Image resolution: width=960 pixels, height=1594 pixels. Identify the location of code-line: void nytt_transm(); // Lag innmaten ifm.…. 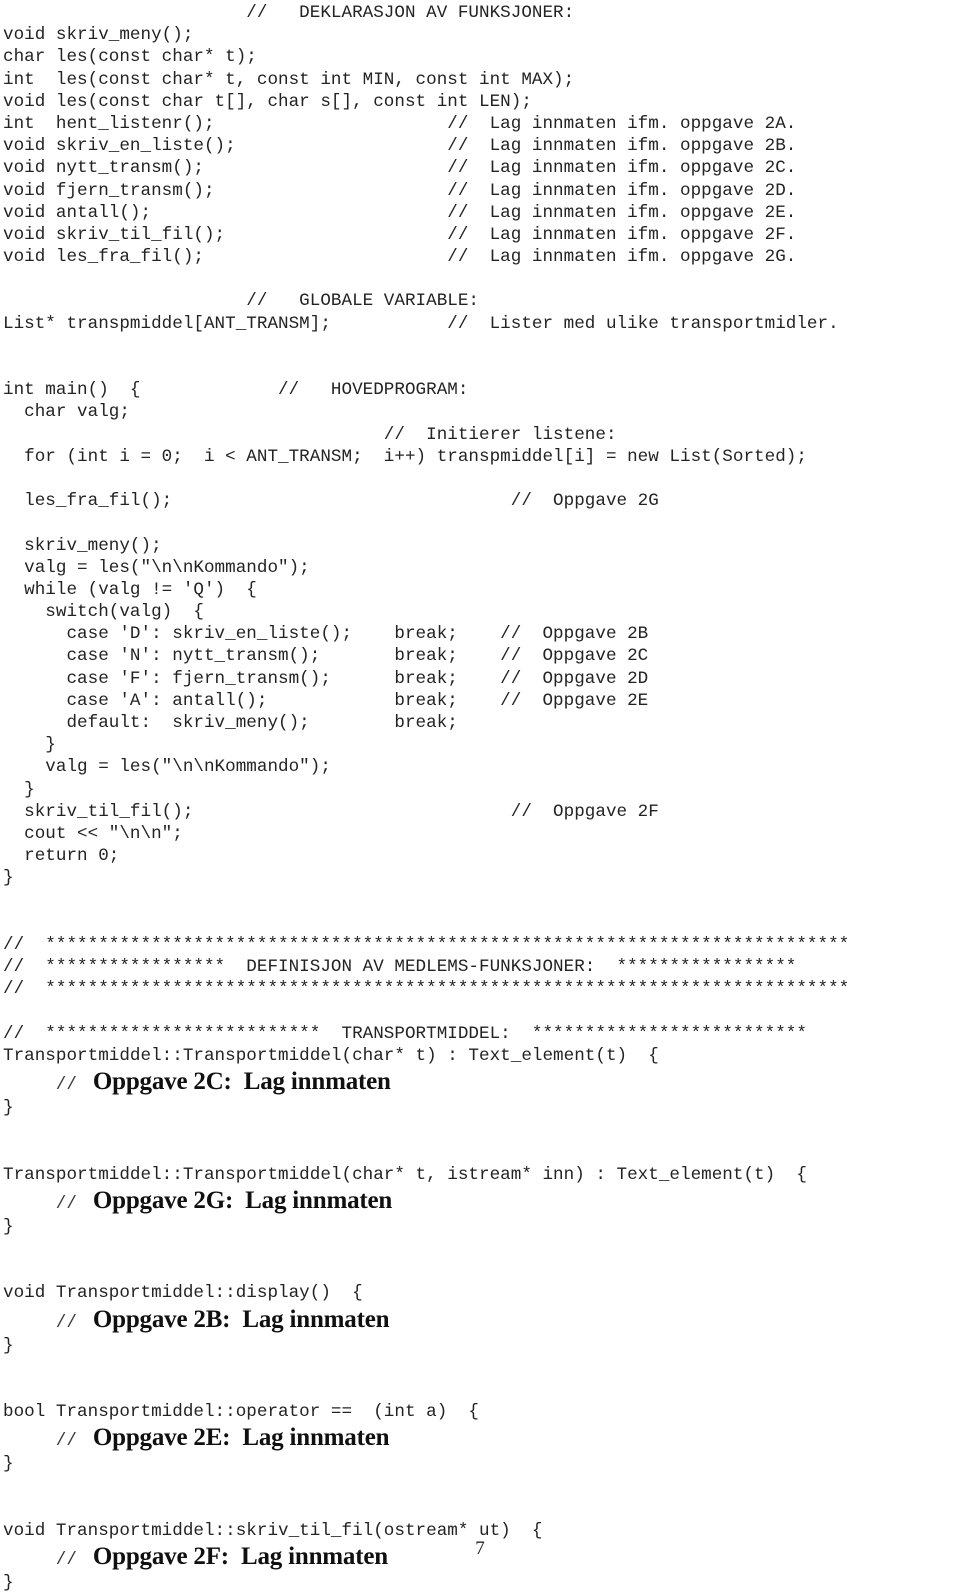
(400, 168).